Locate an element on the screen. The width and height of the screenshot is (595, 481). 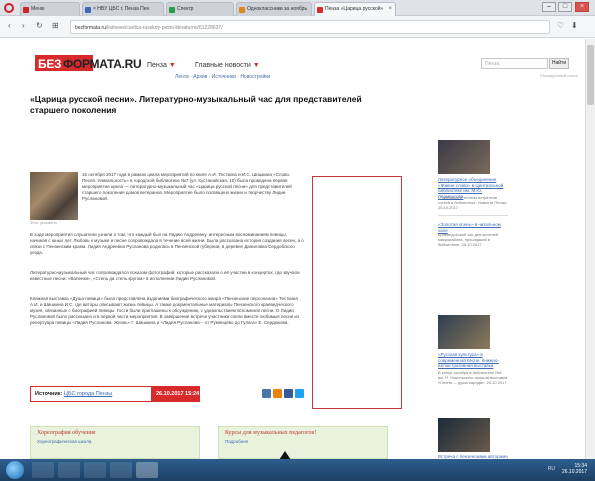
page-scrollbar is located at coordinates (590, 249).